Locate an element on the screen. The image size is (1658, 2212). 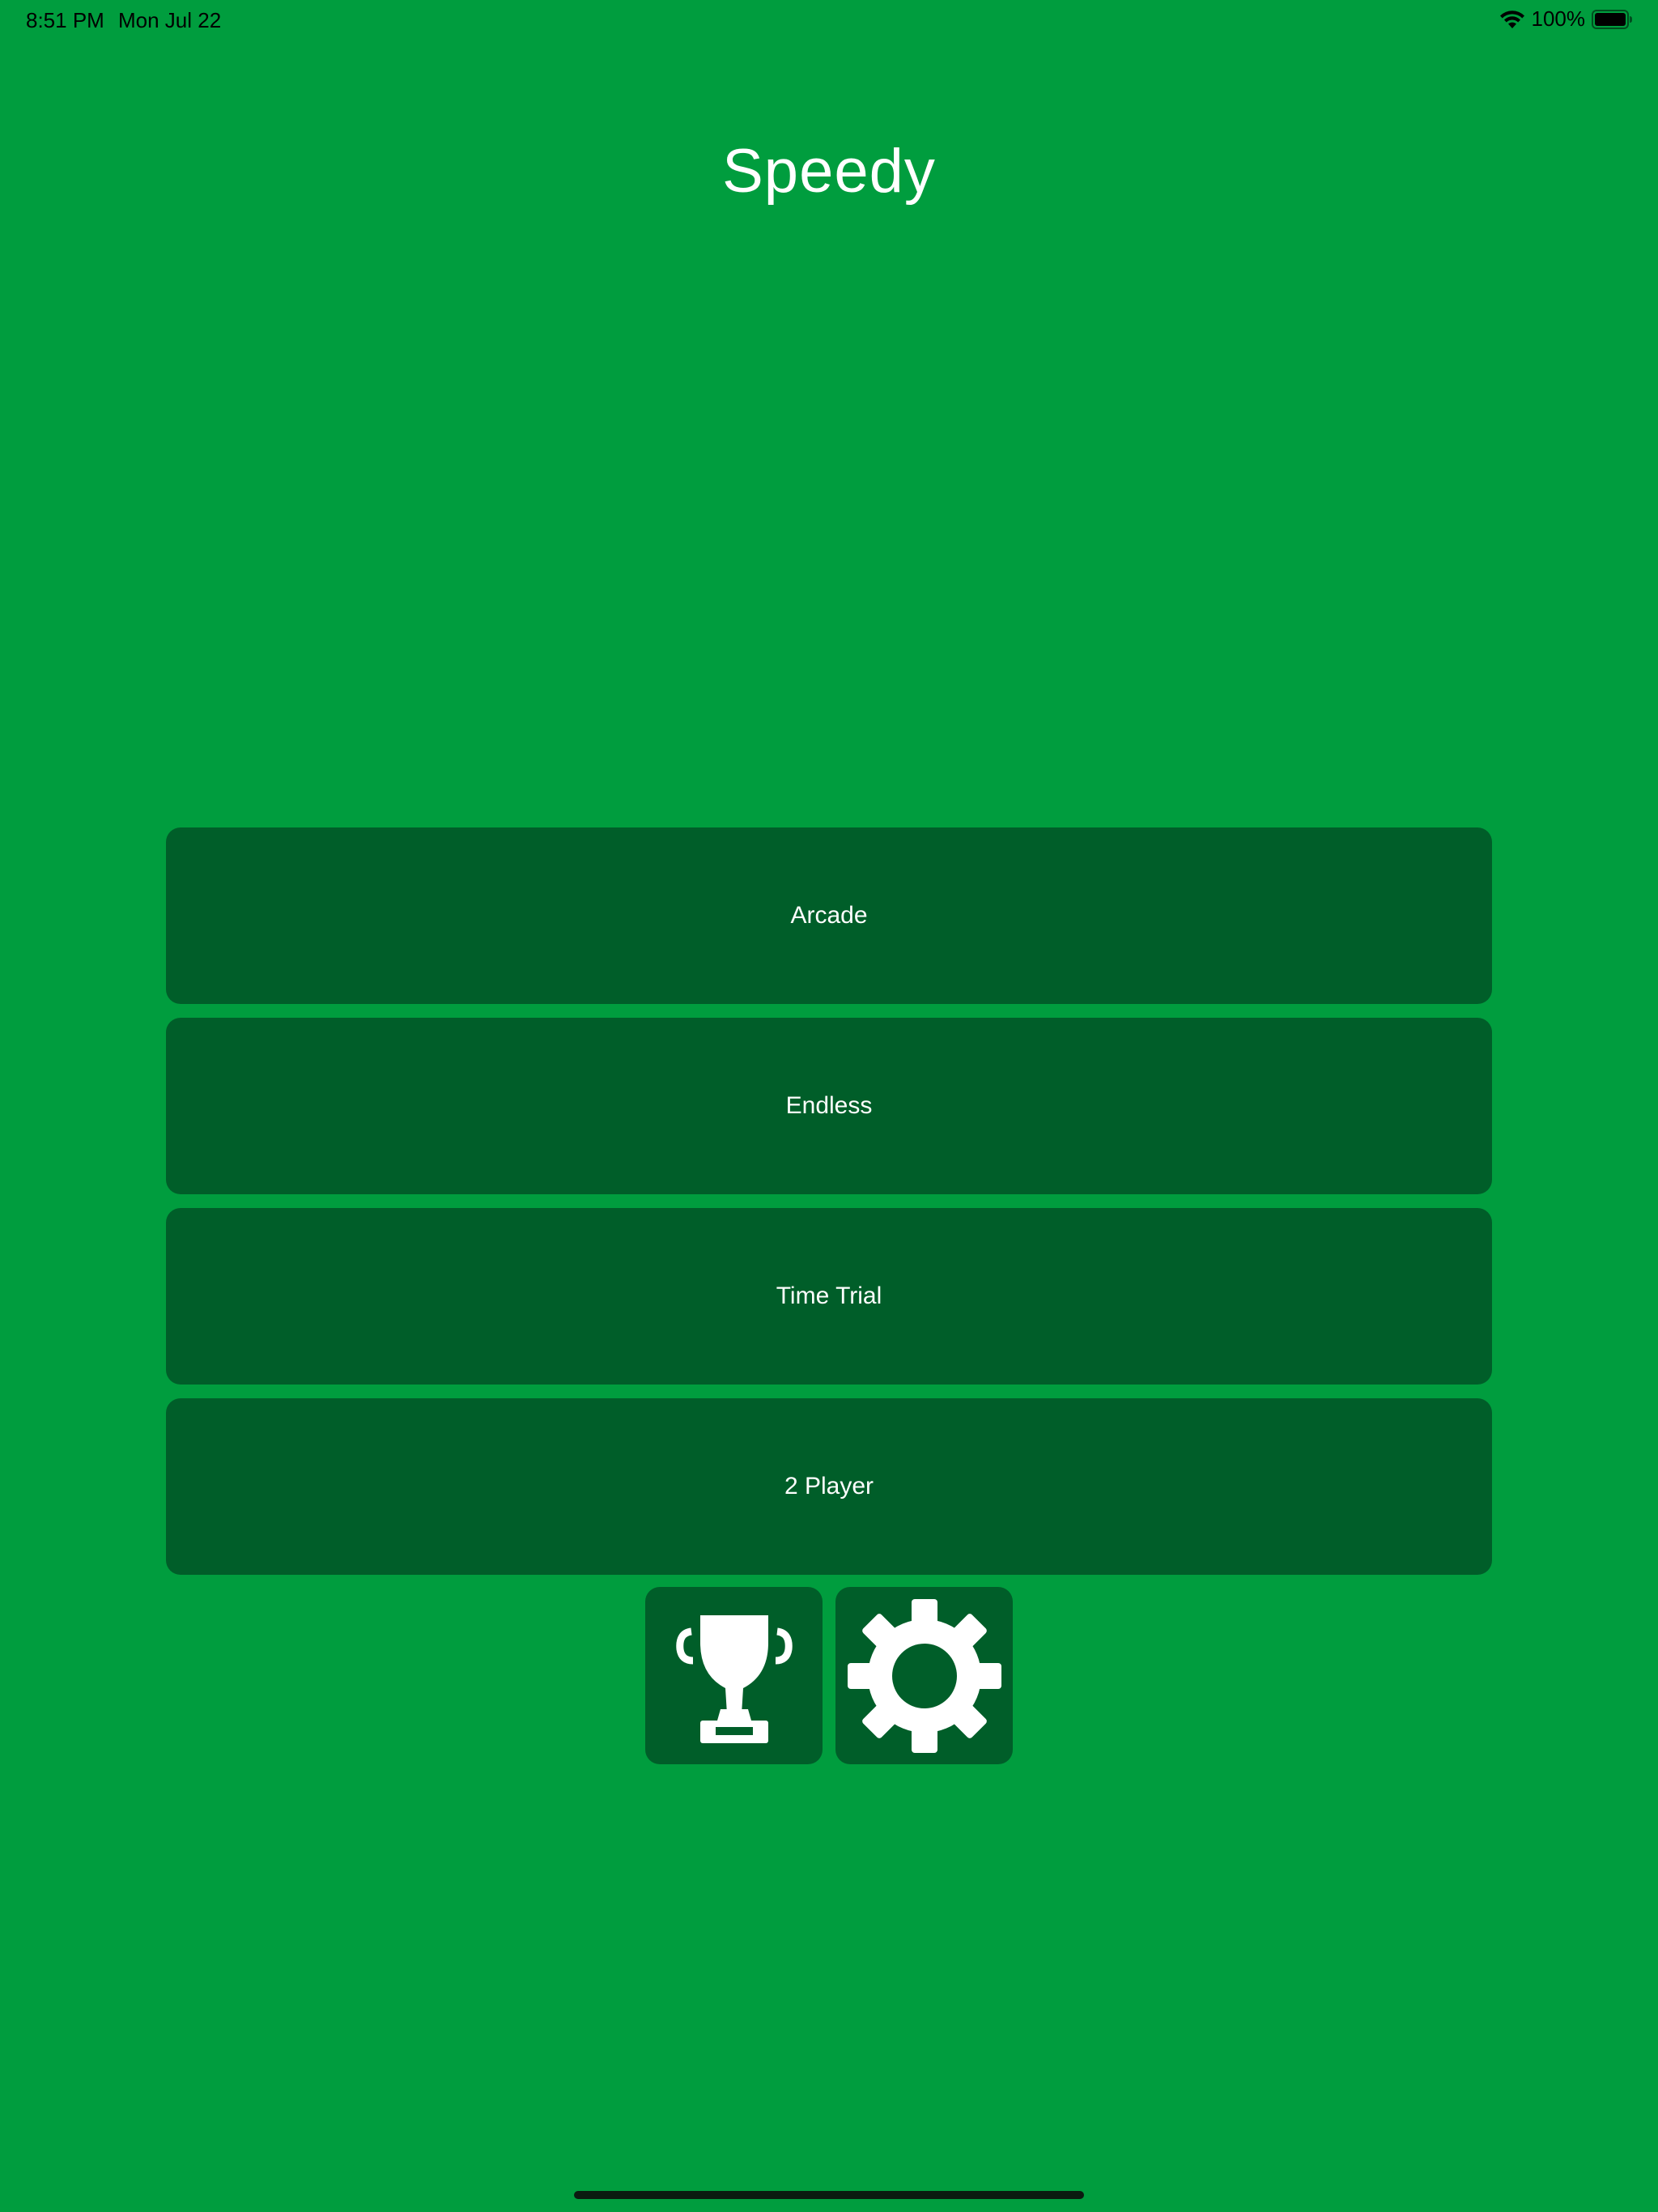
status-time: 8:51 PM is located at coordinates (65, 20).